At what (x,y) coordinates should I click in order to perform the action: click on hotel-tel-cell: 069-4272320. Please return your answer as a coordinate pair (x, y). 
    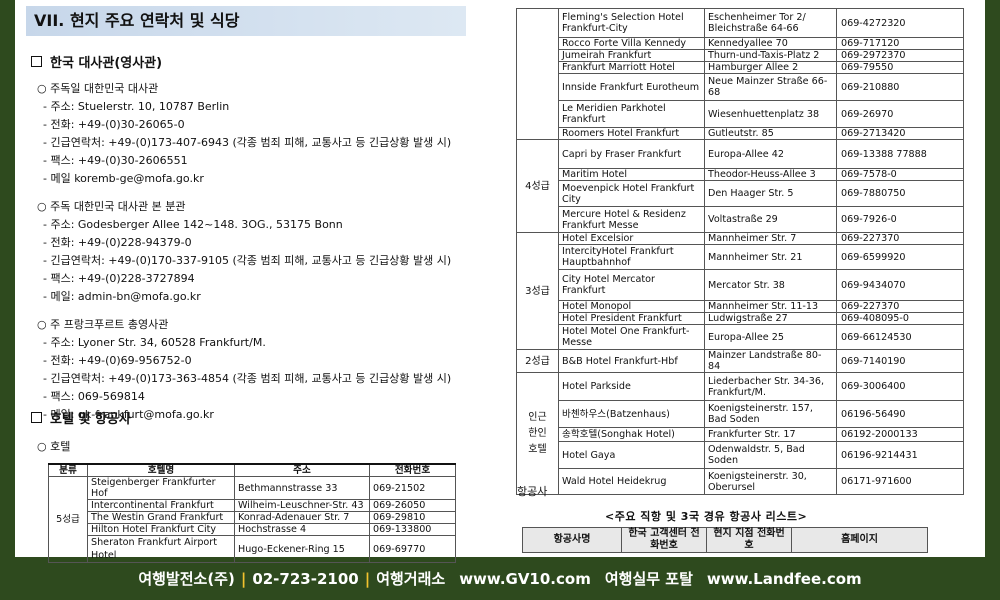
    Looking at the image, I should click on (900, 23).